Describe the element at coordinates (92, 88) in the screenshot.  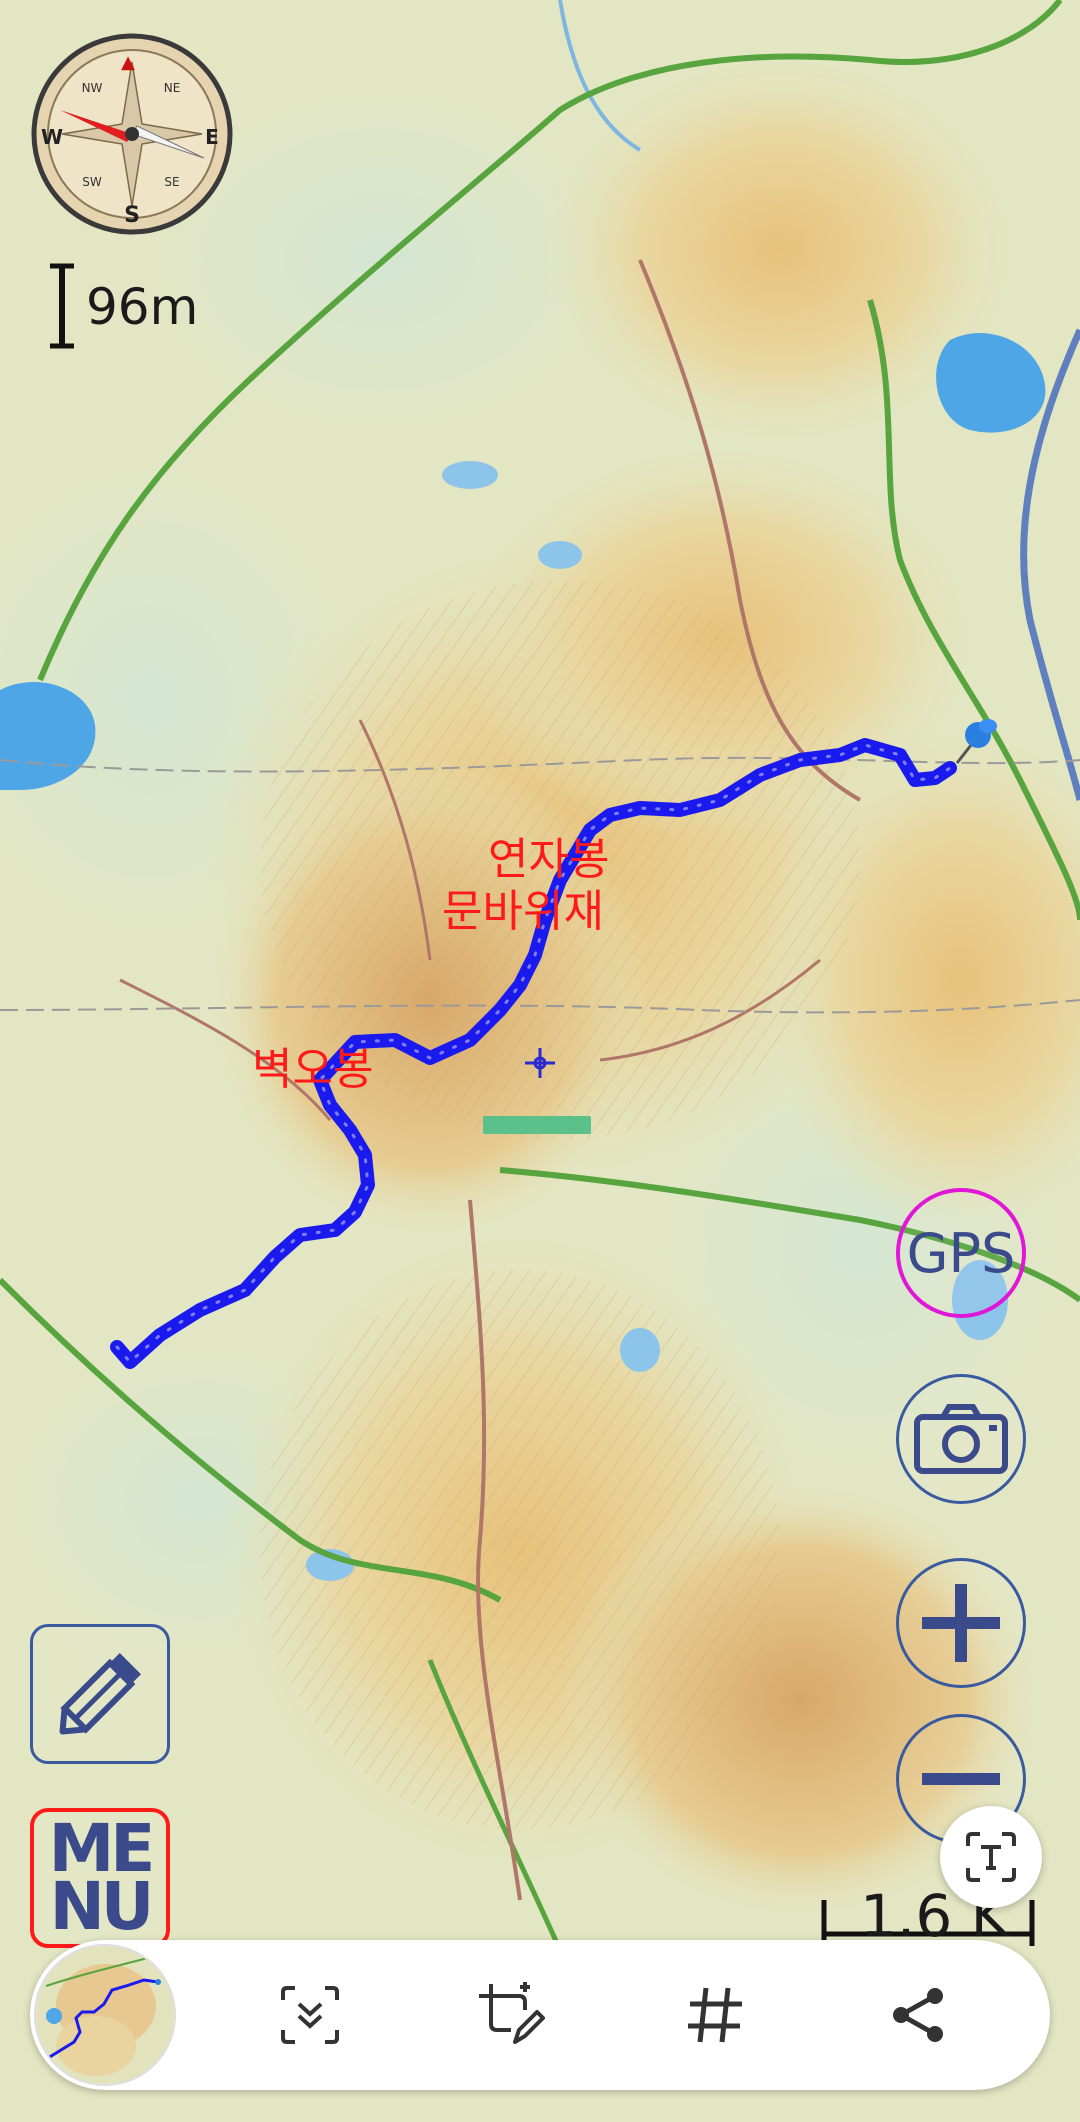
I see `svg-text: NW` at that location.